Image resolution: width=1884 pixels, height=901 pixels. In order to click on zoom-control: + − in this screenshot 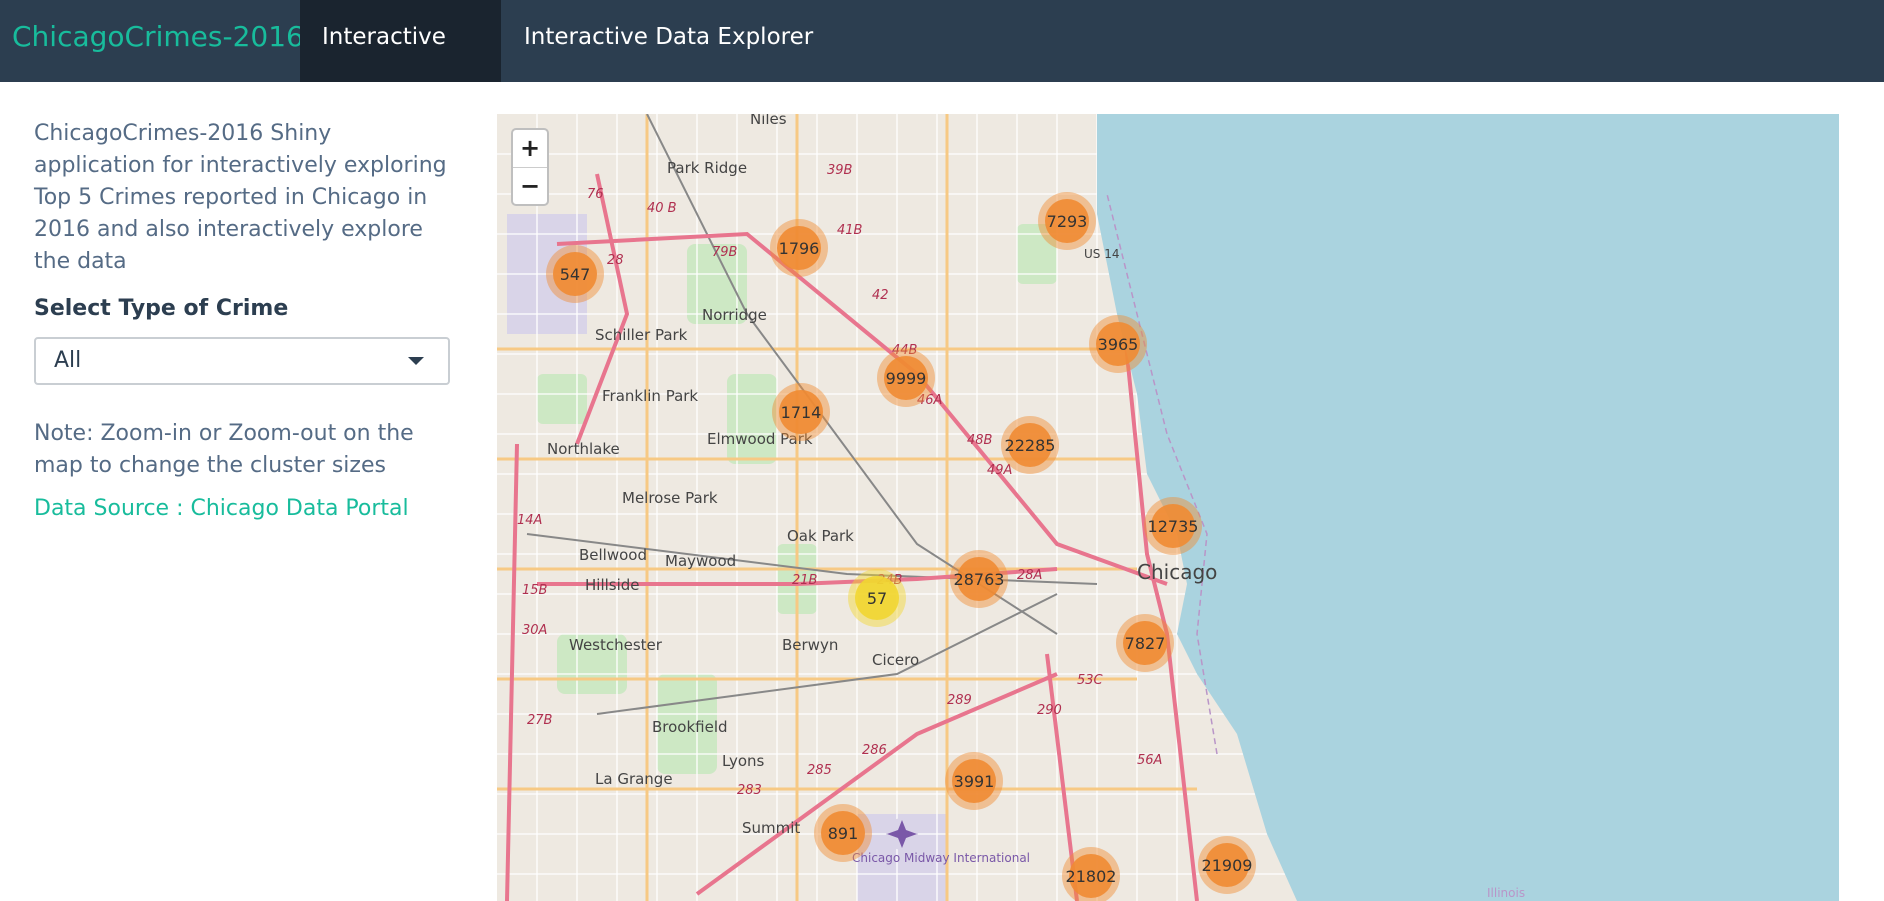, I will do `click(530, 167)`.